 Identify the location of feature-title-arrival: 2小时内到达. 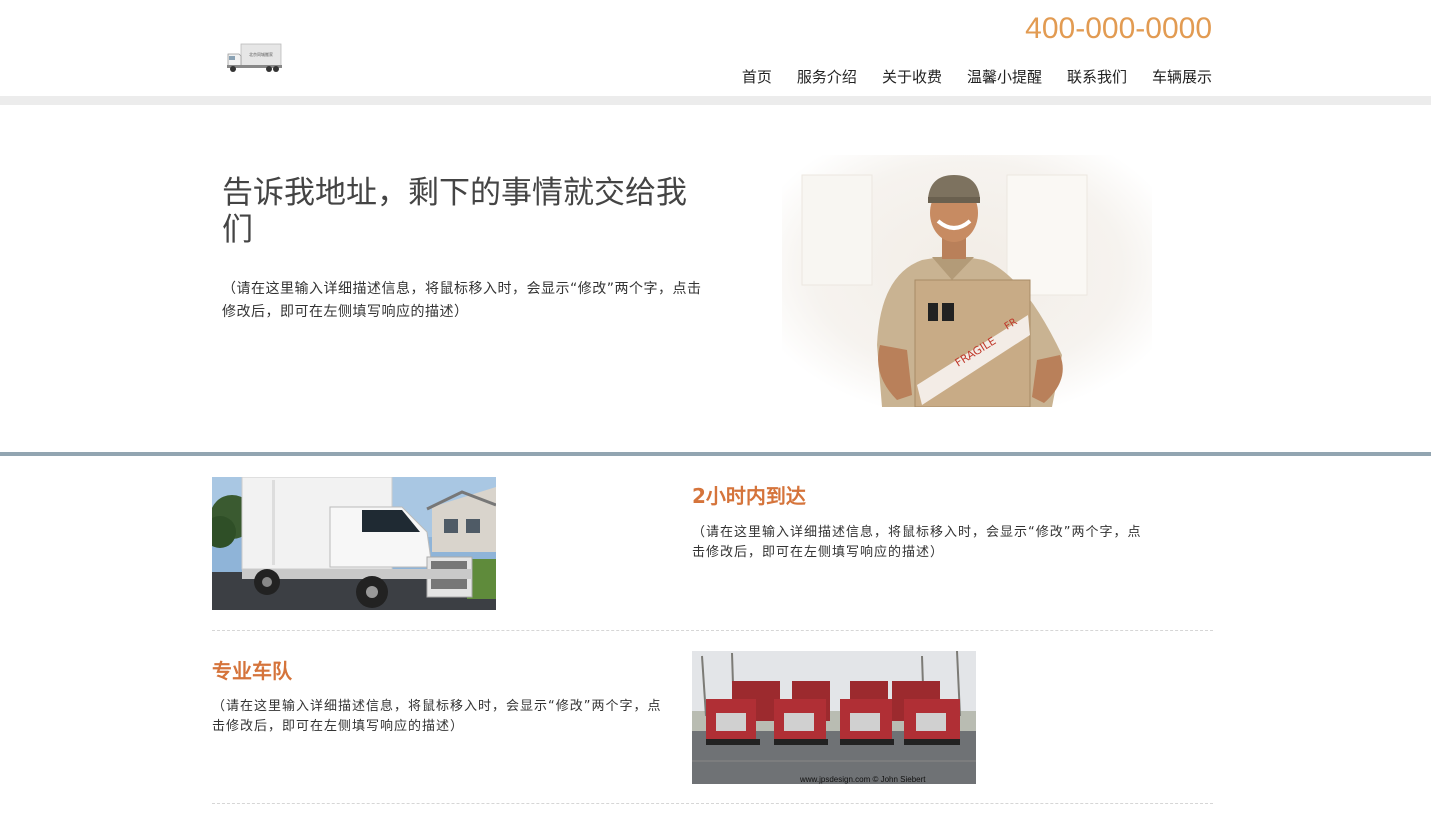
(749, 496).